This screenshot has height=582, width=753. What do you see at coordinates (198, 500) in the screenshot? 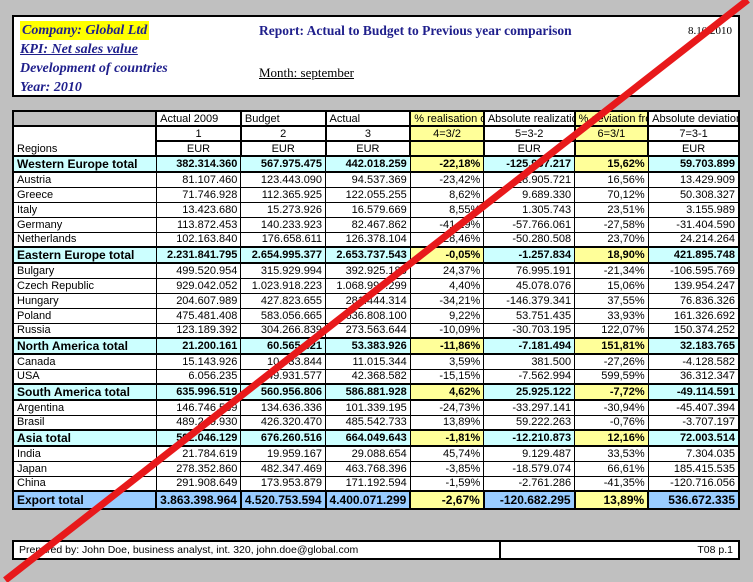
I see `cell-value: 3.863.398.964` at bounding box center [198, 500].